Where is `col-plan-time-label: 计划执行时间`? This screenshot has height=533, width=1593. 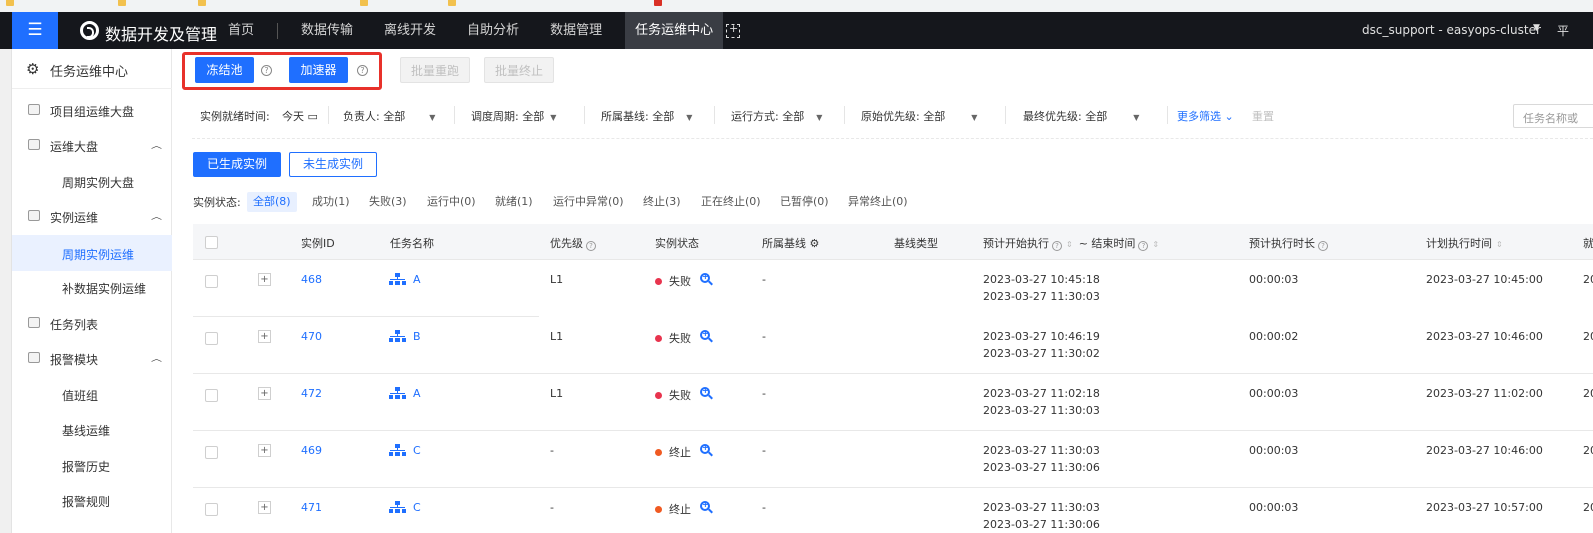 col-plan-time-label: 计划执行时间 is located at coordinates (1459, 243).